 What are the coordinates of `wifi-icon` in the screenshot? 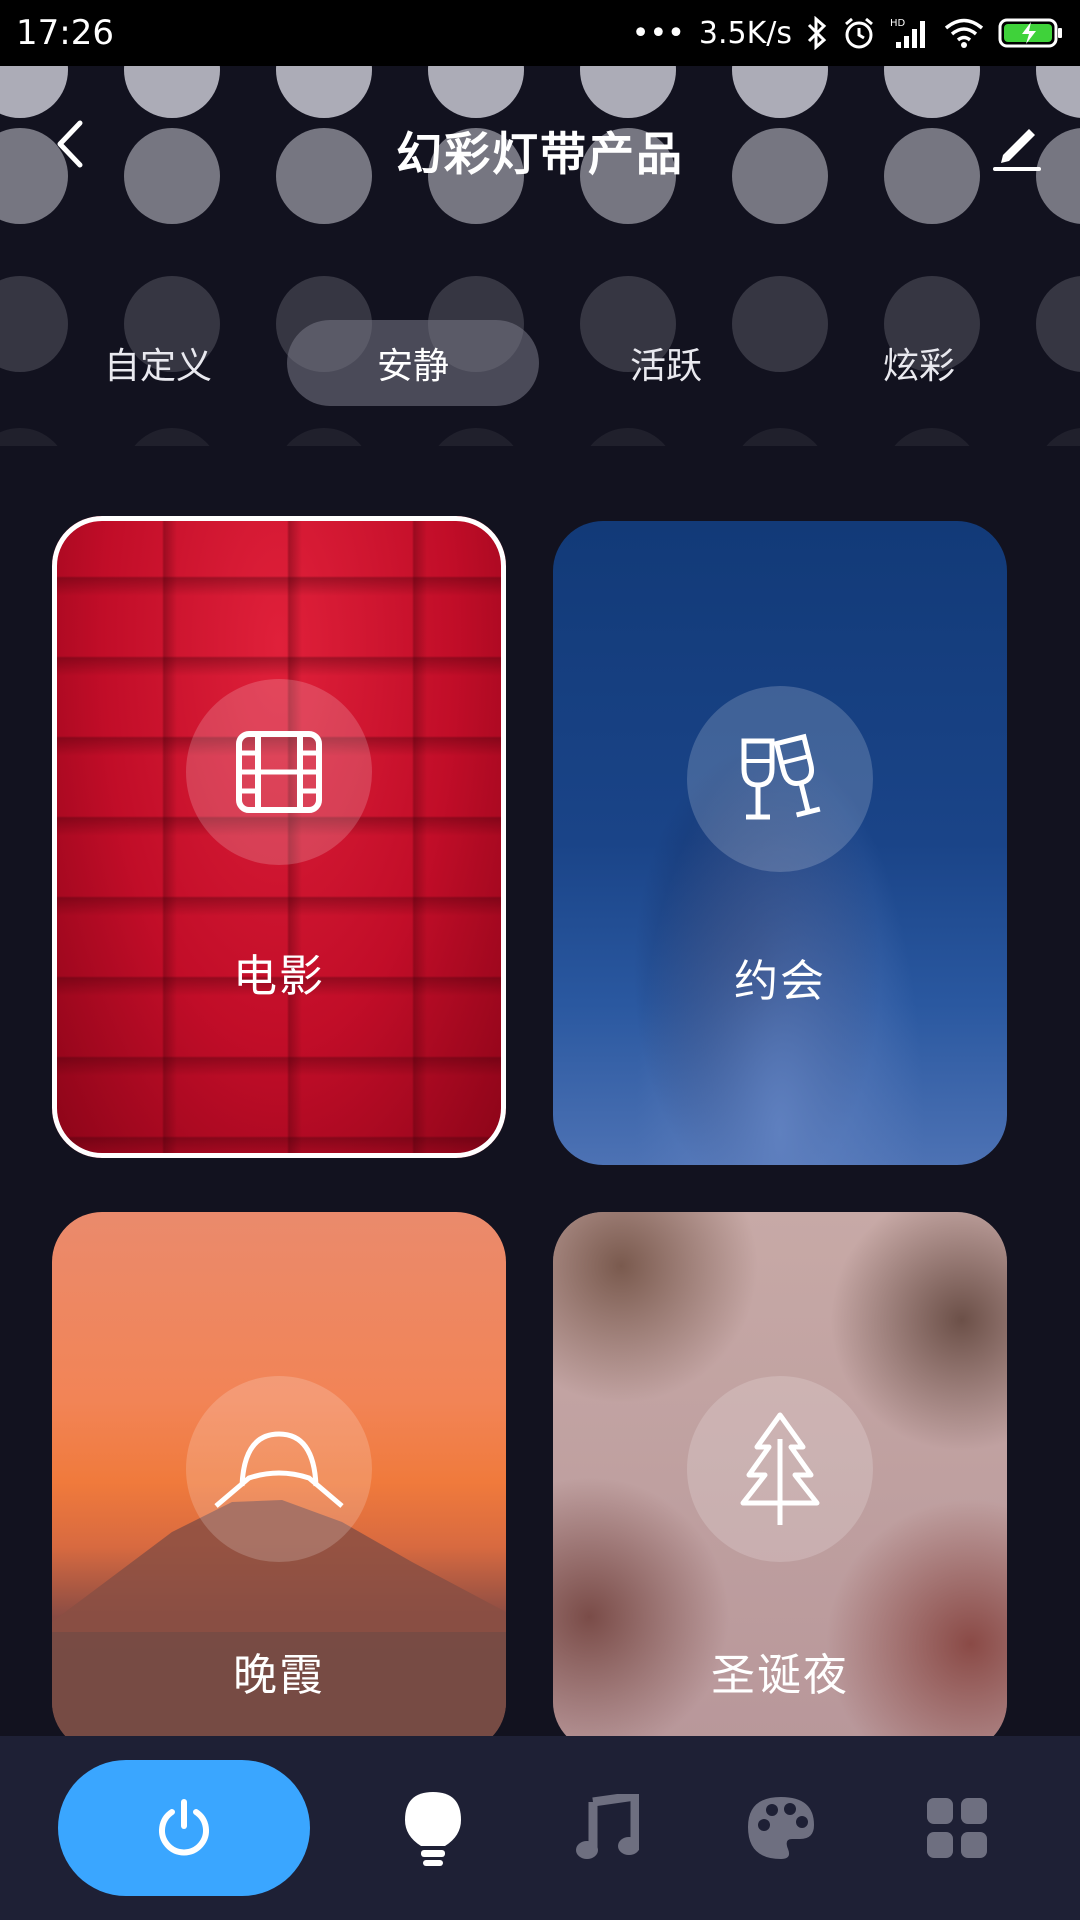 It's located at (964, 33).